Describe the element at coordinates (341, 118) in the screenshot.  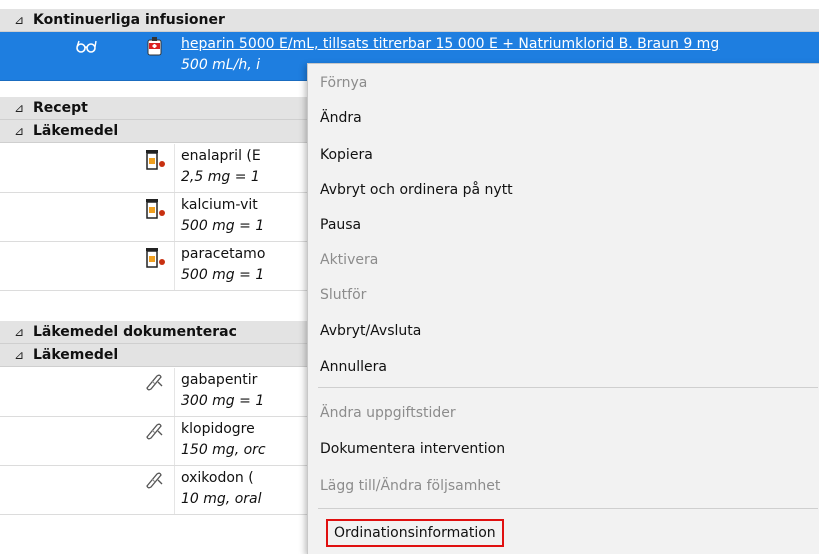
I see `menu-item-edit: Ändra` at that location.